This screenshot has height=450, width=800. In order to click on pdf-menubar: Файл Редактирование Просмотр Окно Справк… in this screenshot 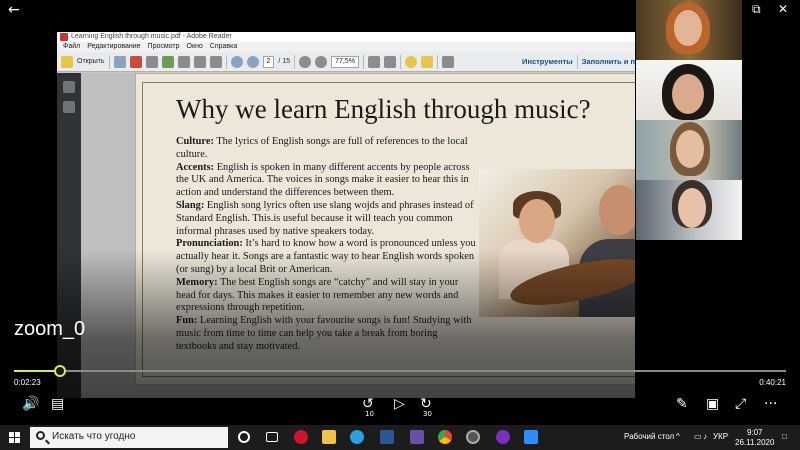, I will do `click(346, 47)`.